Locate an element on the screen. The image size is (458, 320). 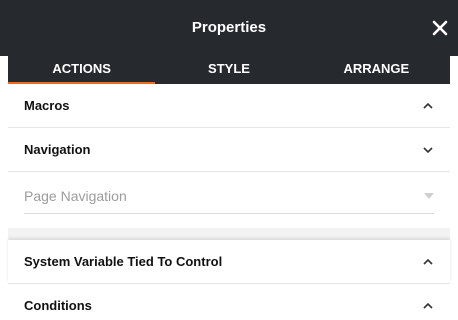
close-button is located at coordinates (440, 28).